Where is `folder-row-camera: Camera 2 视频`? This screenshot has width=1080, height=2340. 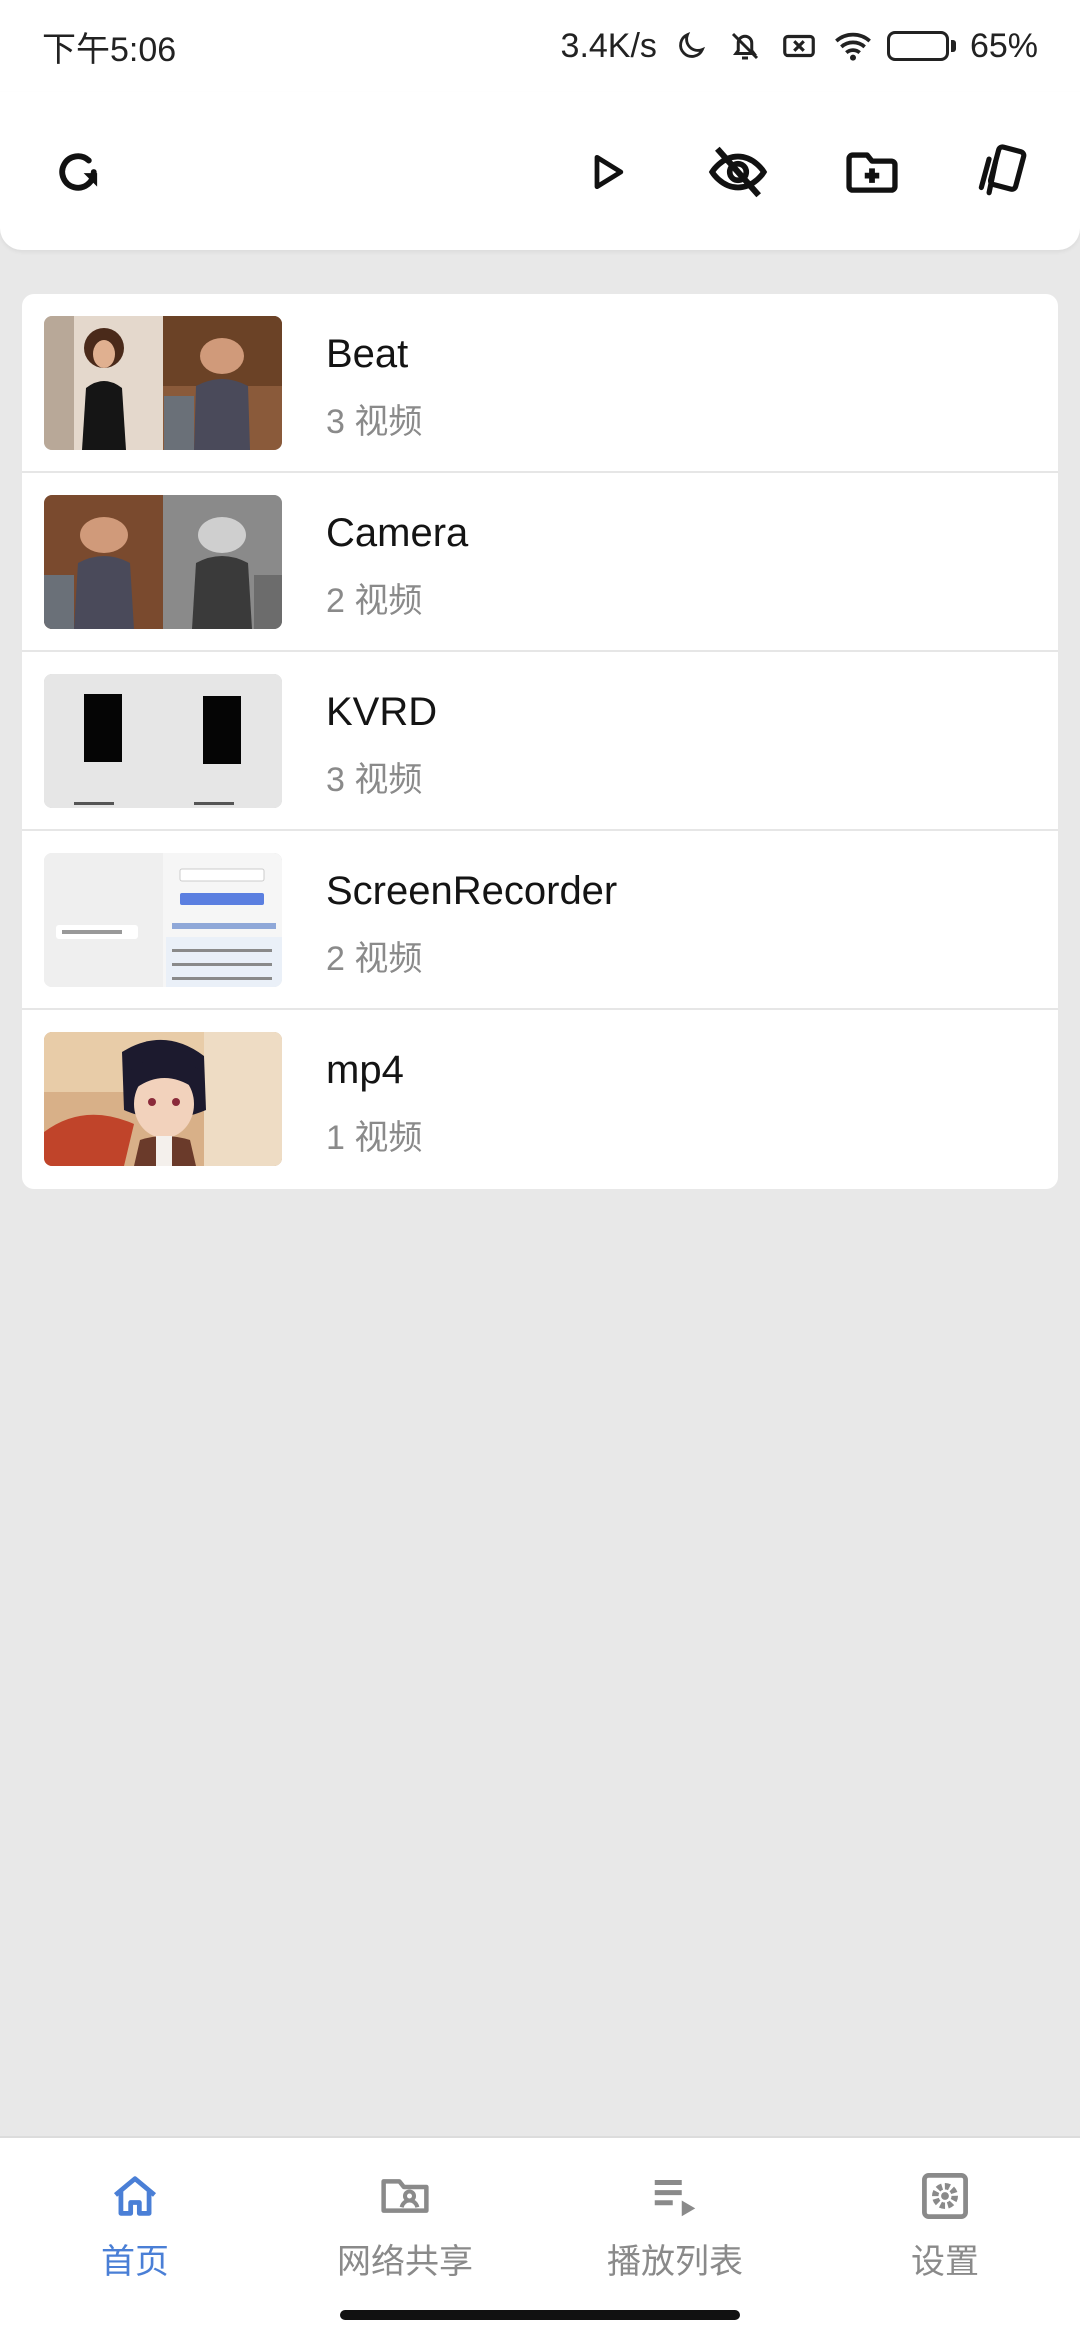
folder-row-camera: Camera 2 视频 is located at coordinates (540, 562).